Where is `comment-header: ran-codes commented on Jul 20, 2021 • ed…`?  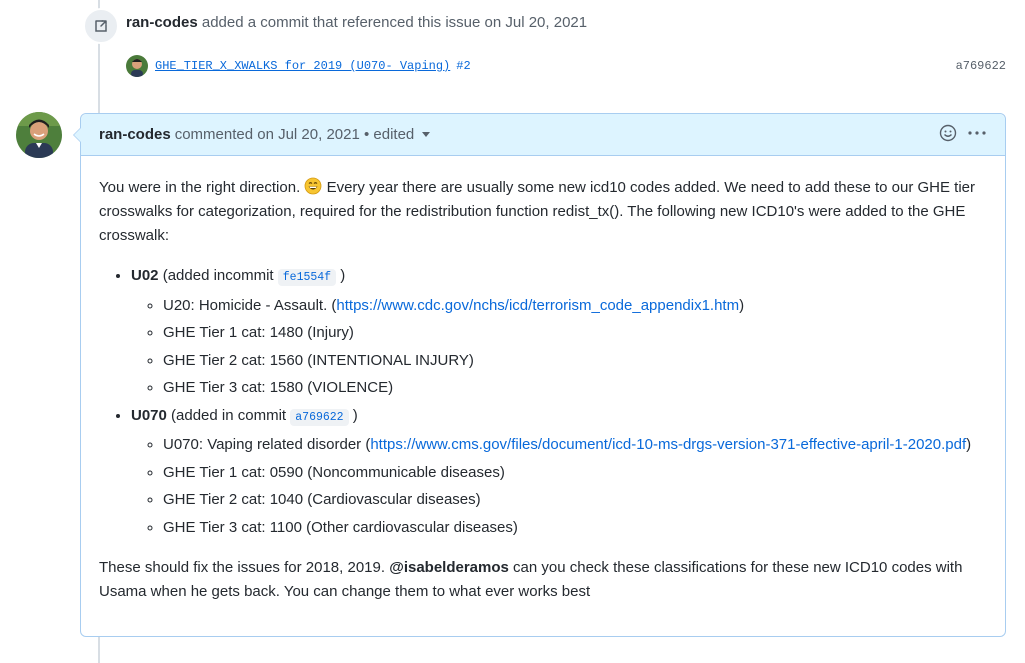
comment-header: ran-codes commented on Jul 20, 2021 • ed… is located at coordinates (543, 135).